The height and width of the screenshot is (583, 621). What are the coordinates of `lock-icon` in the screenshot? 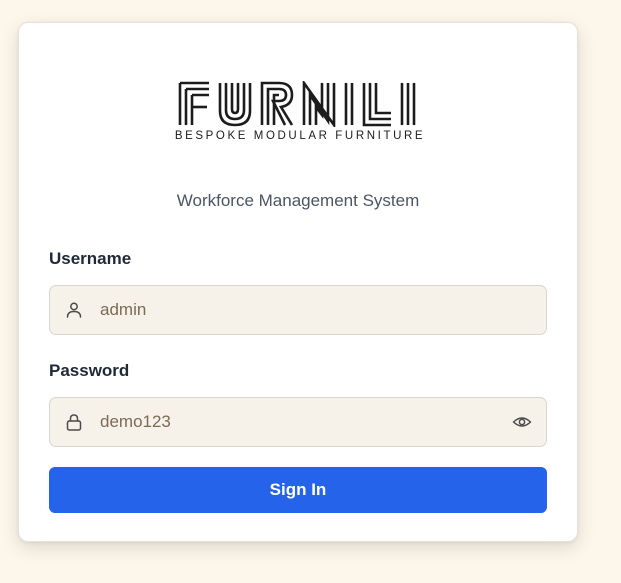 It's located at (74, 422).